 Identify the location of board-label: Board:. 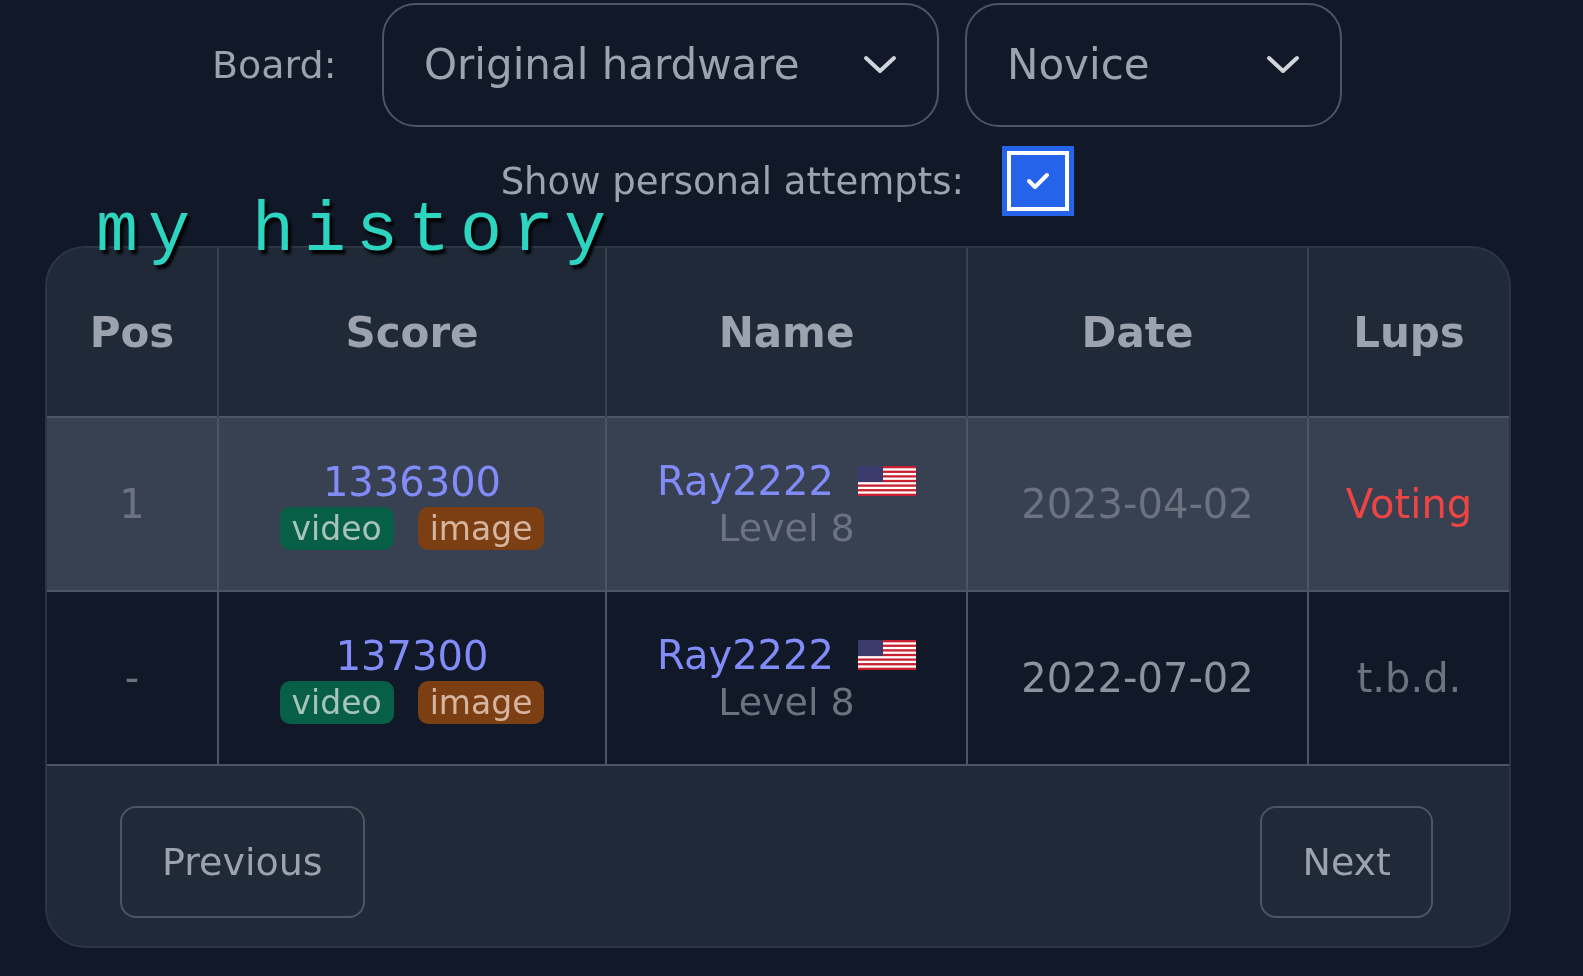
(275, 64).